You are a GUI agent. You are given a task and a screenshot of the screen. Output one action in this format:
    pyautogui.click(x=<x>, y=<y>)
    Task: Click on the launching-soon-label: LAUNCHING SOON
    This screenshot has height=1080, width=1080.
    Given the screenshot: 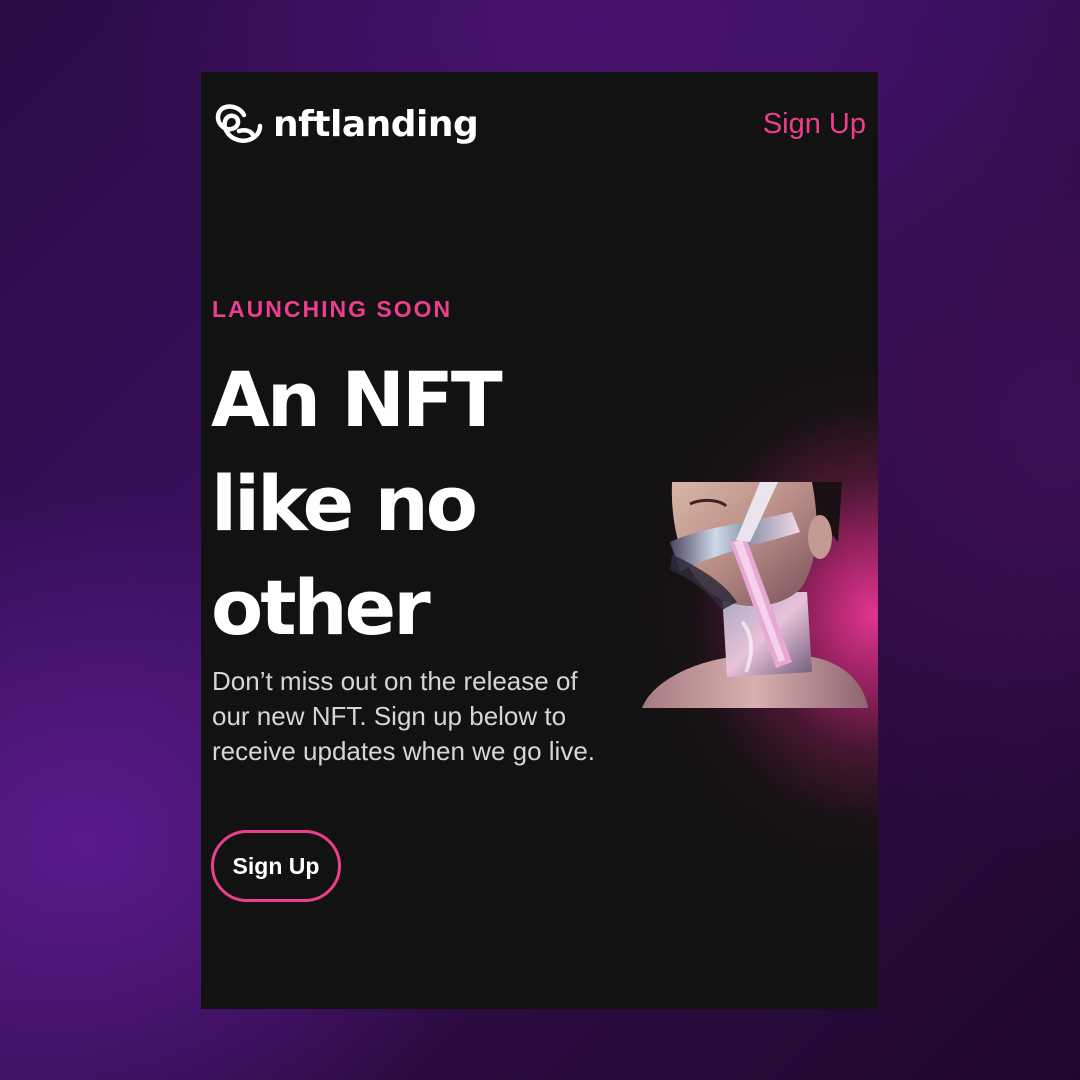 What is the action you would take?
    pyautogui.click(x=332, y=309)
    